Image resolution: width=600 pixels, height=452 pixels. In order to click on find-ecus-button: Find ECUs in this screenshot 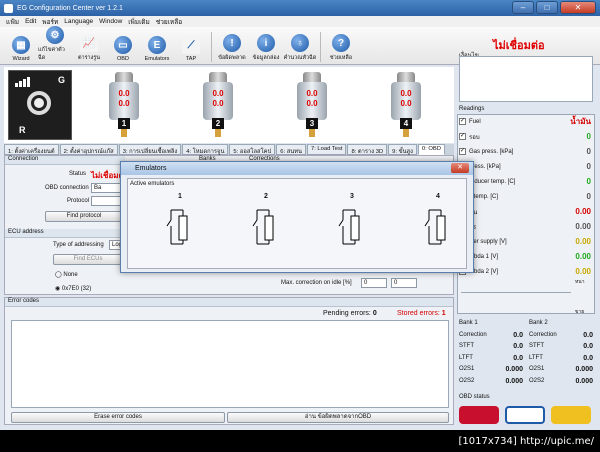, I will do `click(88, 259)`.